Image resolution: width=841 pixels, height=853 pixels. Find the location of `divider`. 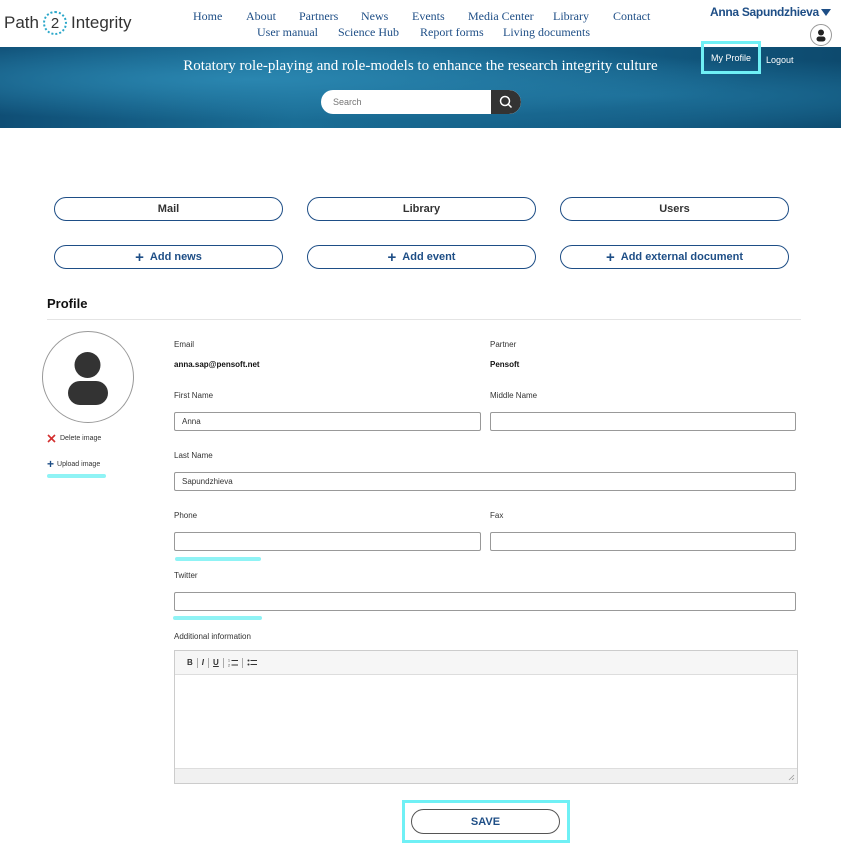

divider is located at coordinates (424, 319).